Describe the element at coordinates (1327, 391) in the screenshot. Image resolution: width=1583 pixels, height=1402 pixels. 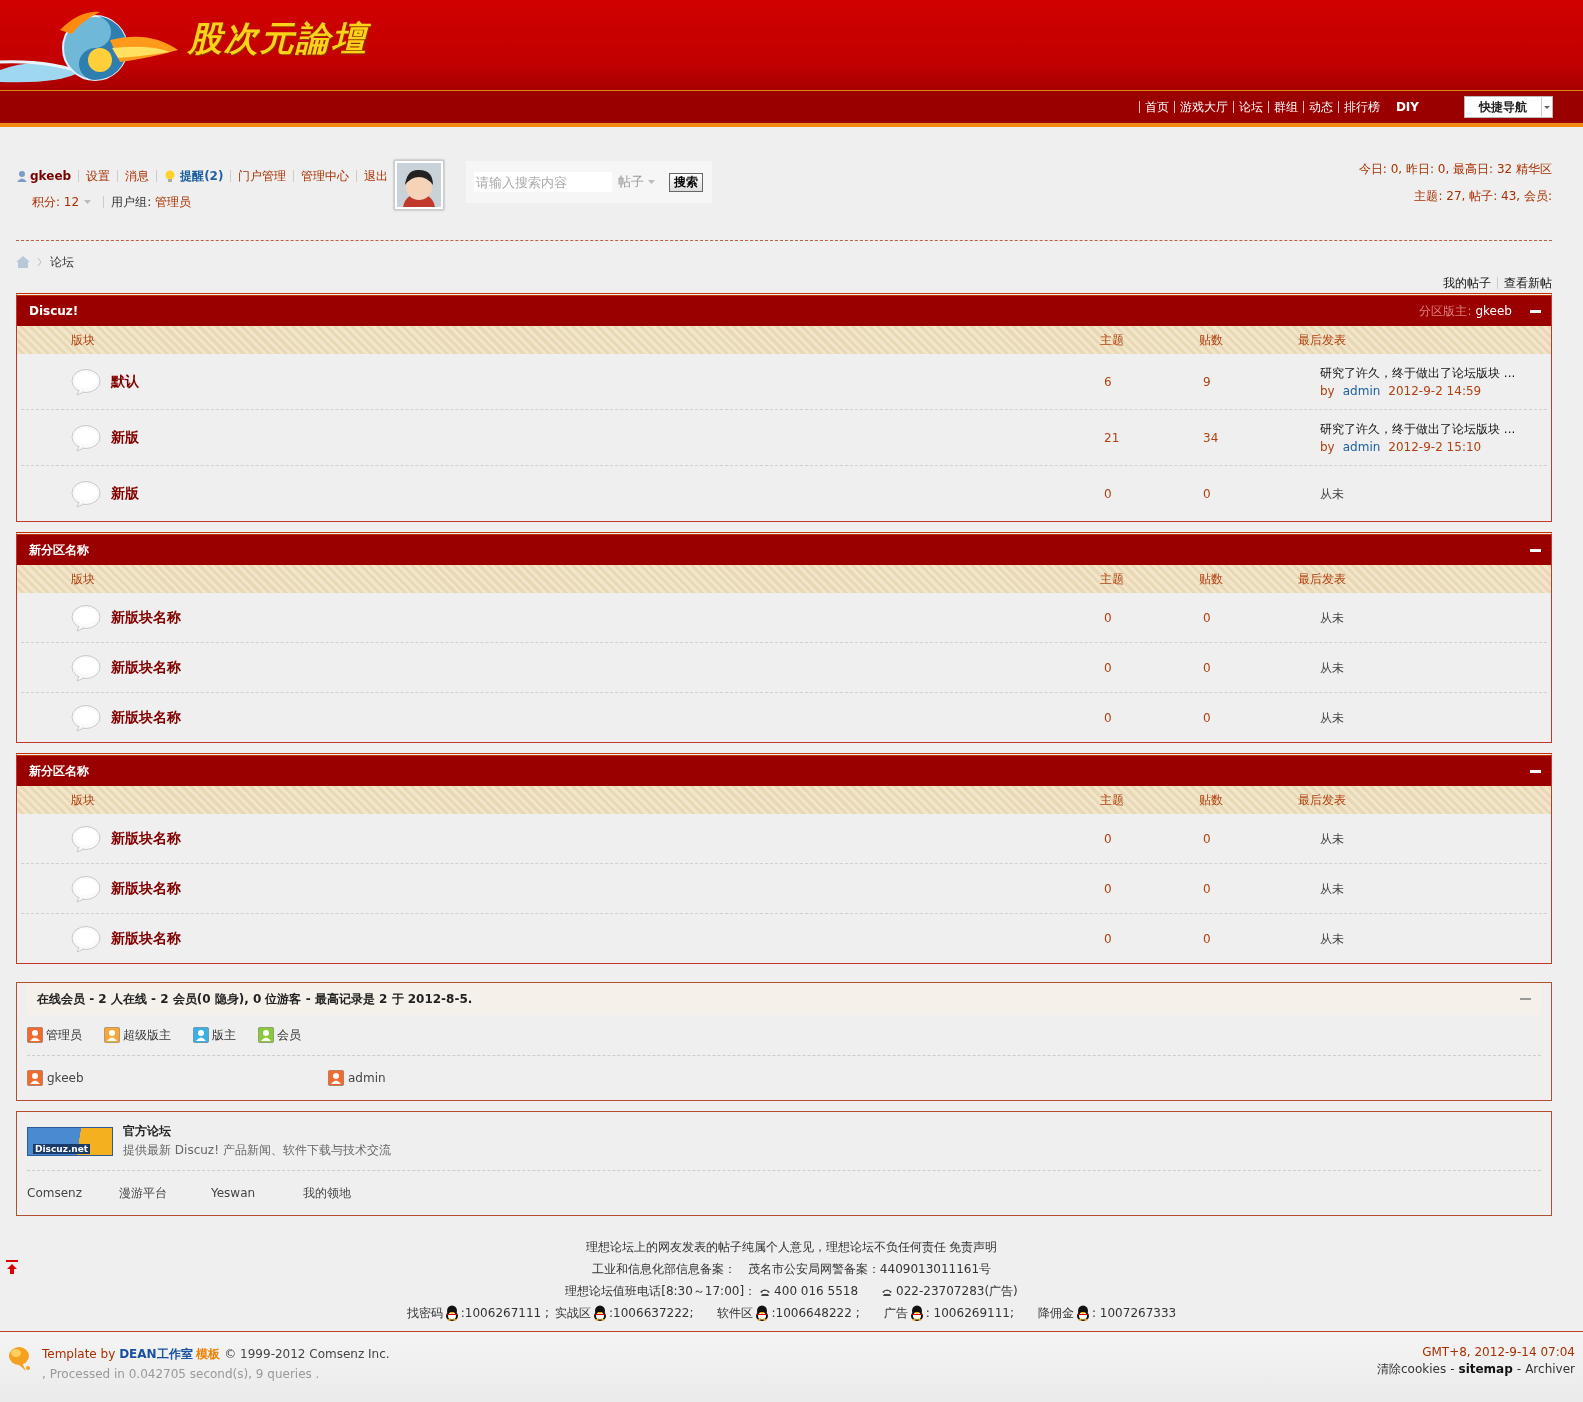
I see `by-label: by` at that location.